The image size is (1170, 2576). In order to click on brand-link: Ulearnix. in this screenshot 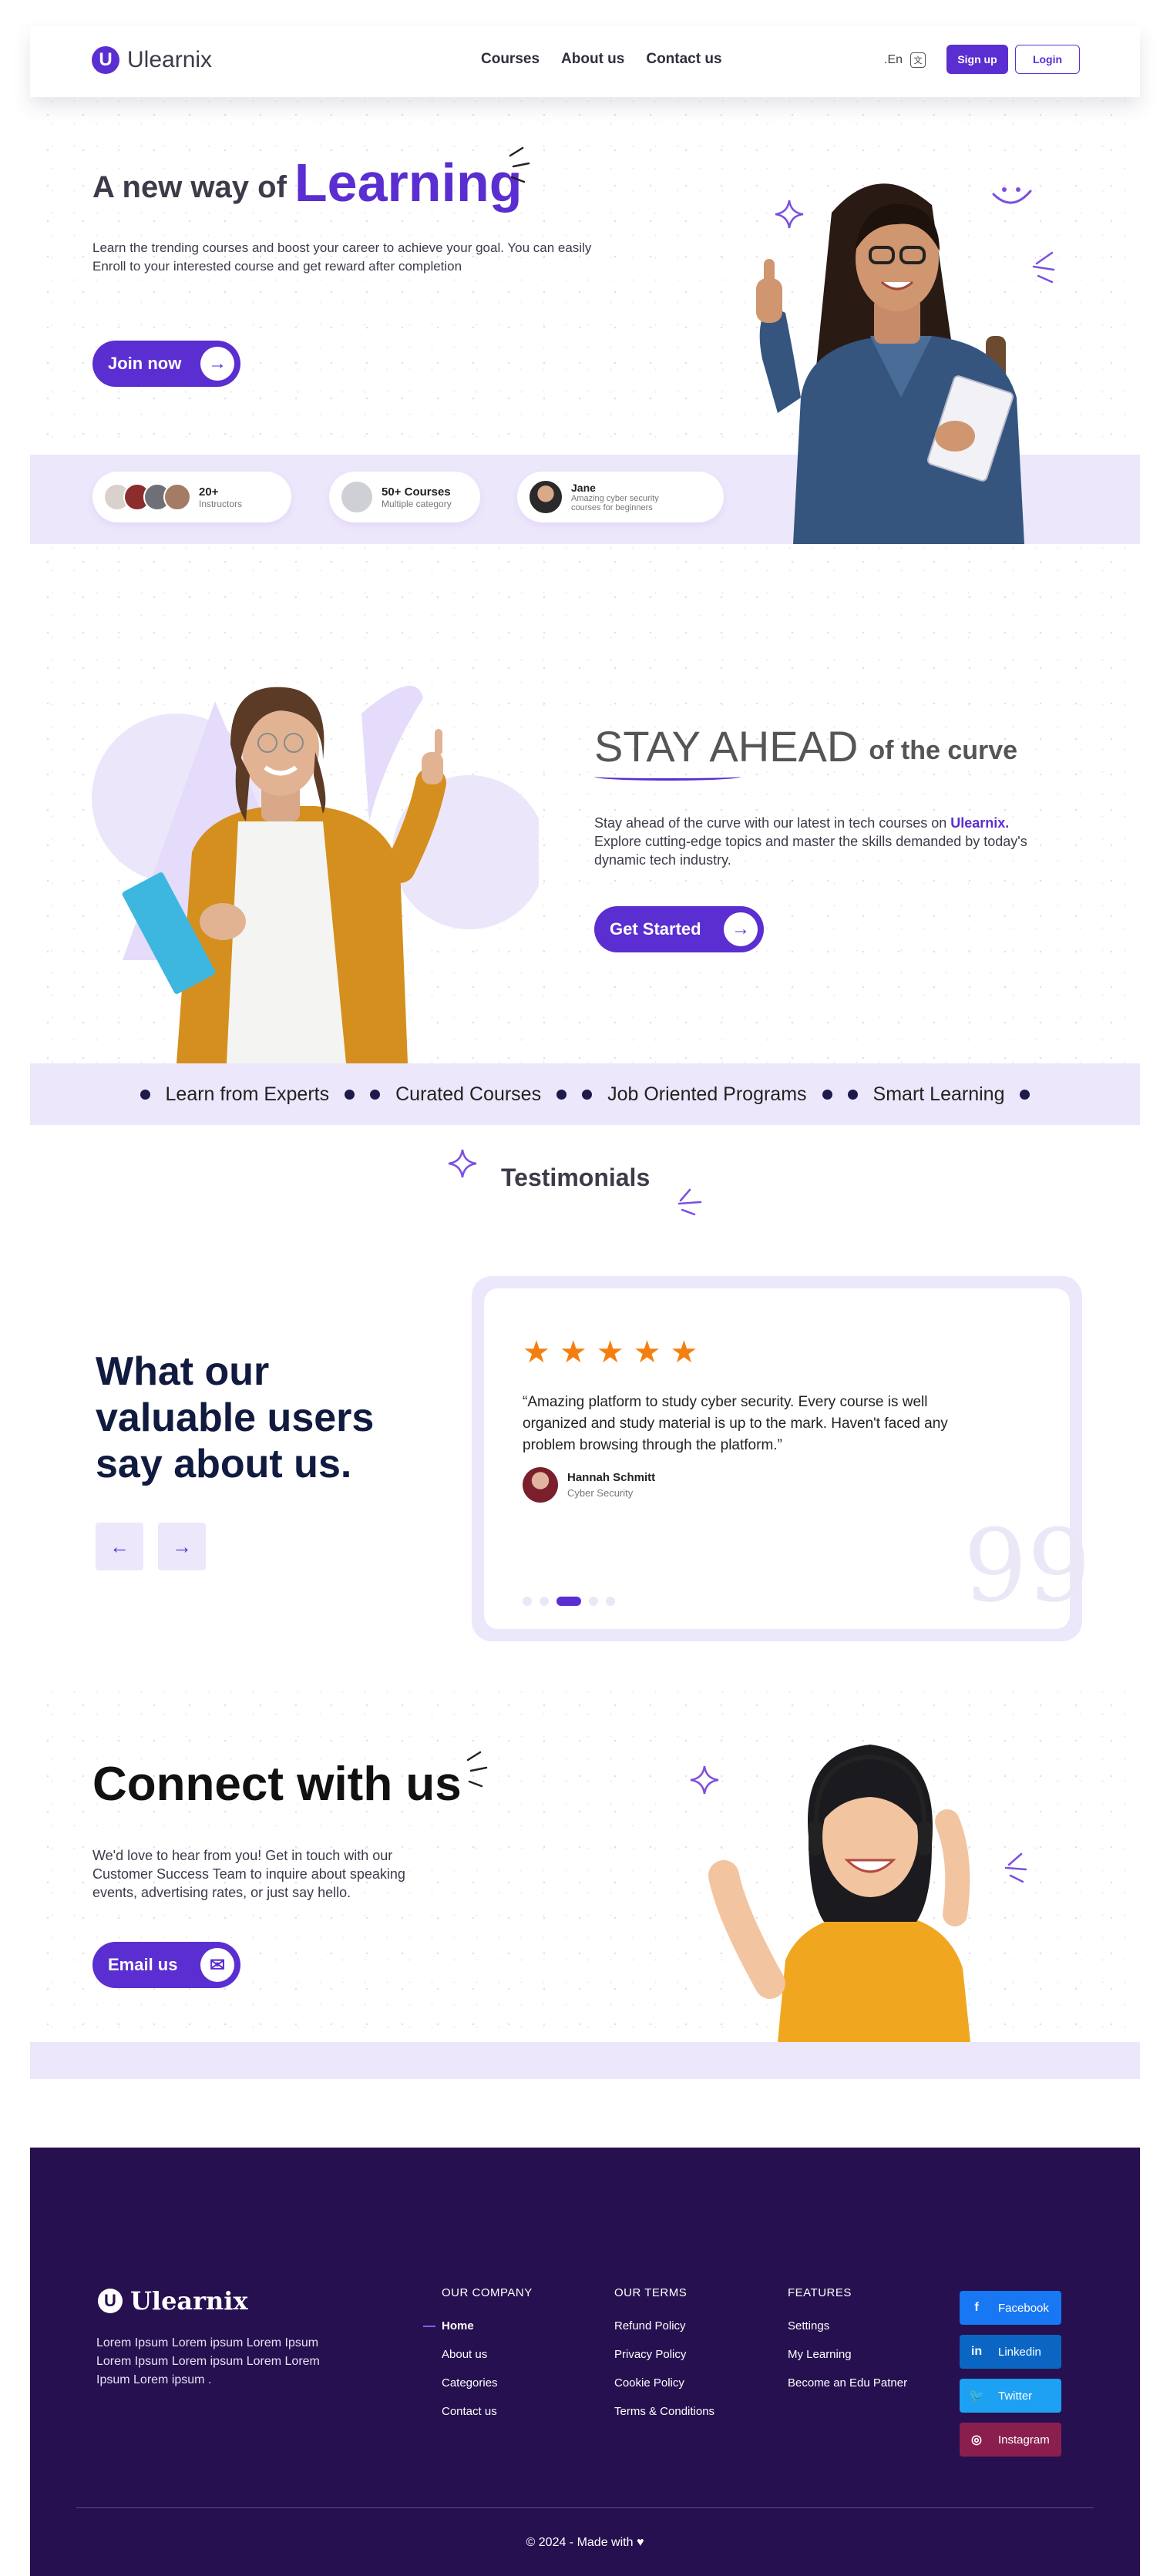, I will do `click(979, 823)`.